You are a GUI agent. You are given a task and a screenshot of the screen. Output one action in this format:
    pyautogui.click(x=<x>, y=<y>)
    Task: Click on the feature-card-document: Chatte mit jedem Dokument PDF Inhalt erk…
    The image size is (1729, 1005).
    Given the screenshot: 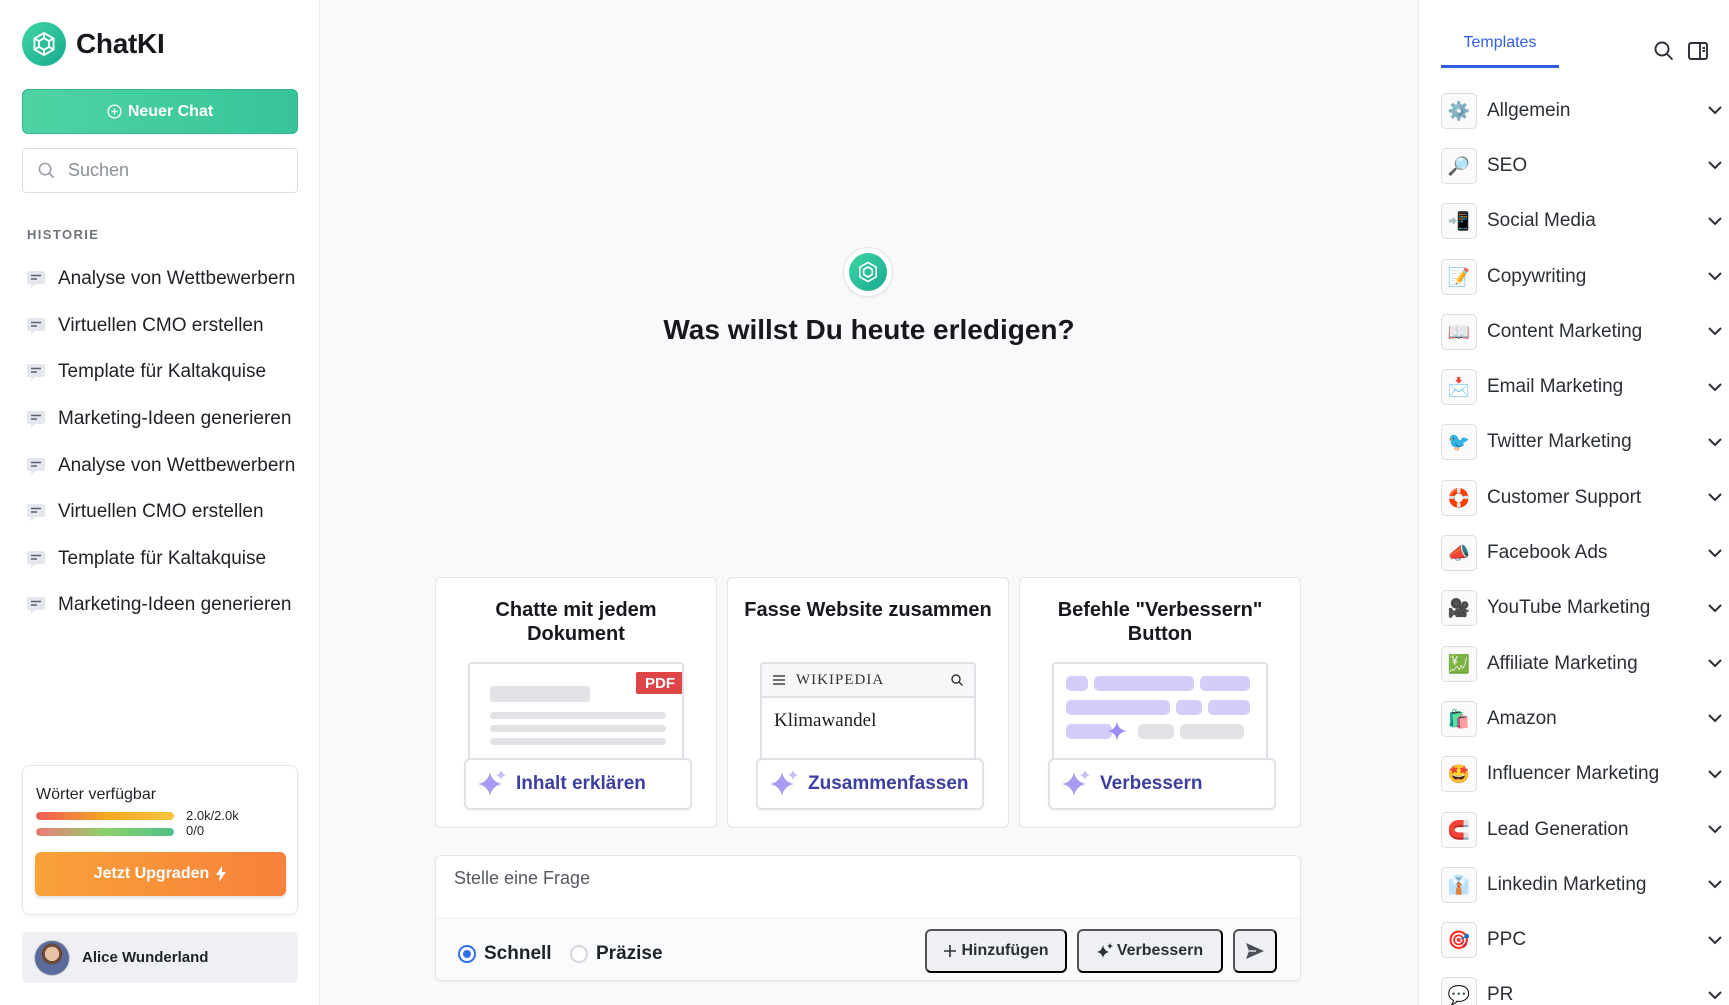 What is the action you would take?
    pyautogui.click(x=576, y=702)
    